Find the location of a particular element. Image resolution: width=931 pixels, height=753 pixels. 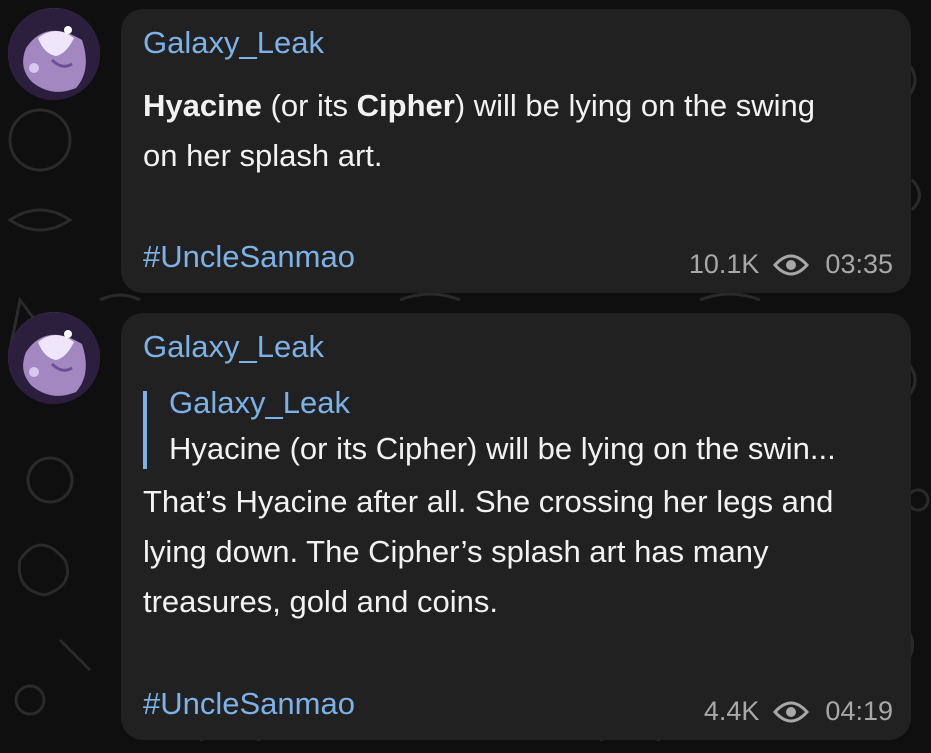

message-meta: 10.1K 03:35 is located at coordinates (791, 264).